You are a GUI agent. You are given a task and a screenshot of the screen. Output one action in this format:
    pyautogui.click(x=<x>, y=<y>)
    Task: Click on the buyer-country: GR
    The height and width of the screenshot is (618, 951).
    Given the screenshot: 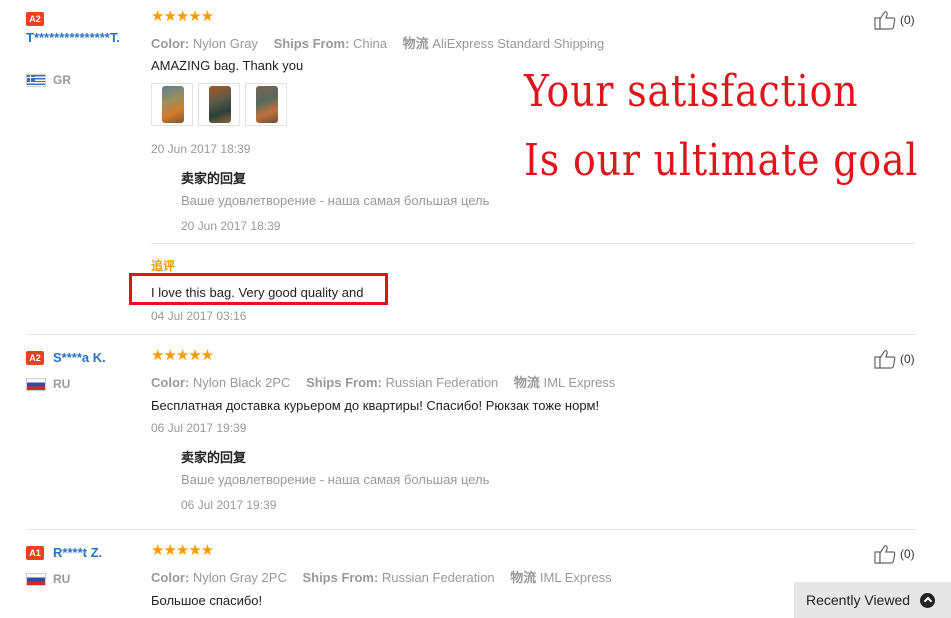 What is the action you would take?
    pyautogui.click(x=48, y=80)
    